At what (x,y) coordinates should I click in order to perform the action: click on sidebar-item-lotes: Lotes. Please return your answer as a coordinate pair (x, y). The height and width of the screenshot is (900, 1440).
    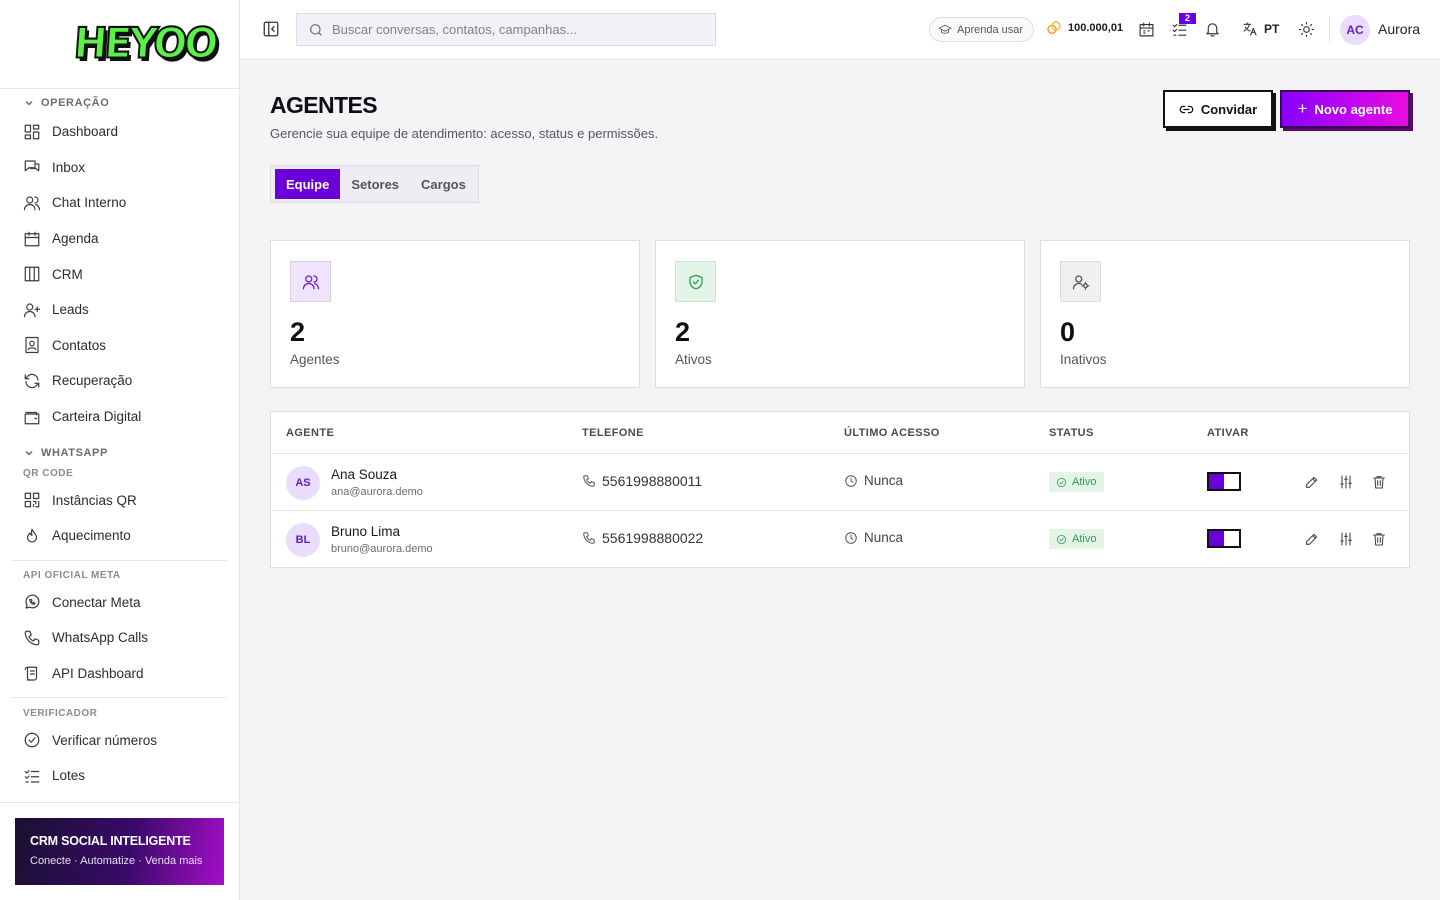
    Looking at the image, I should click on (119, 776).